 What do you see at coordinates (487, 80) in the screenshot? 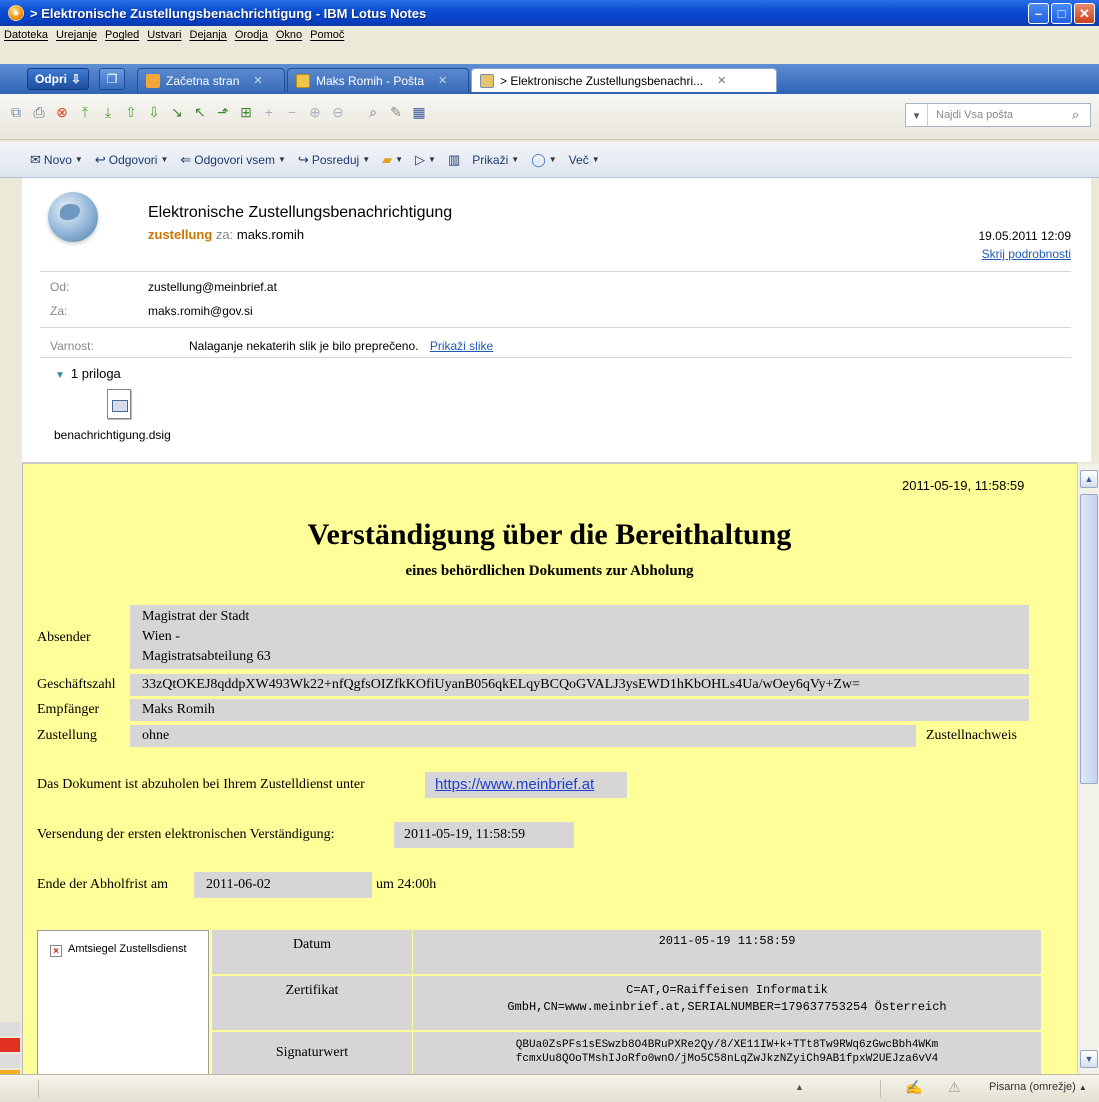
I see `message-icon` at bounding box center [487, 80].